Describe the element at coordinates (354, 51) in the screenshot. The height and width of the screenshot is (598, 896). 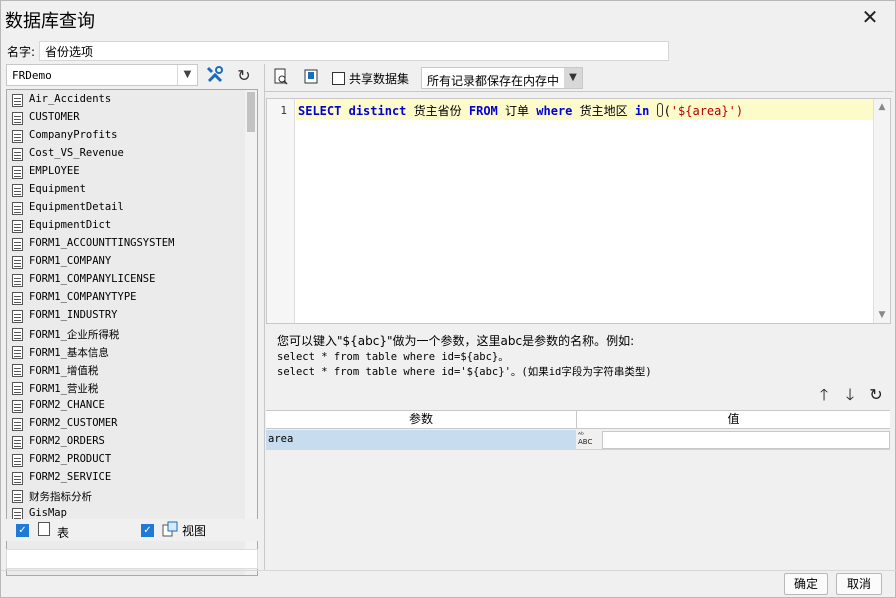
I see `name-field` at that location.